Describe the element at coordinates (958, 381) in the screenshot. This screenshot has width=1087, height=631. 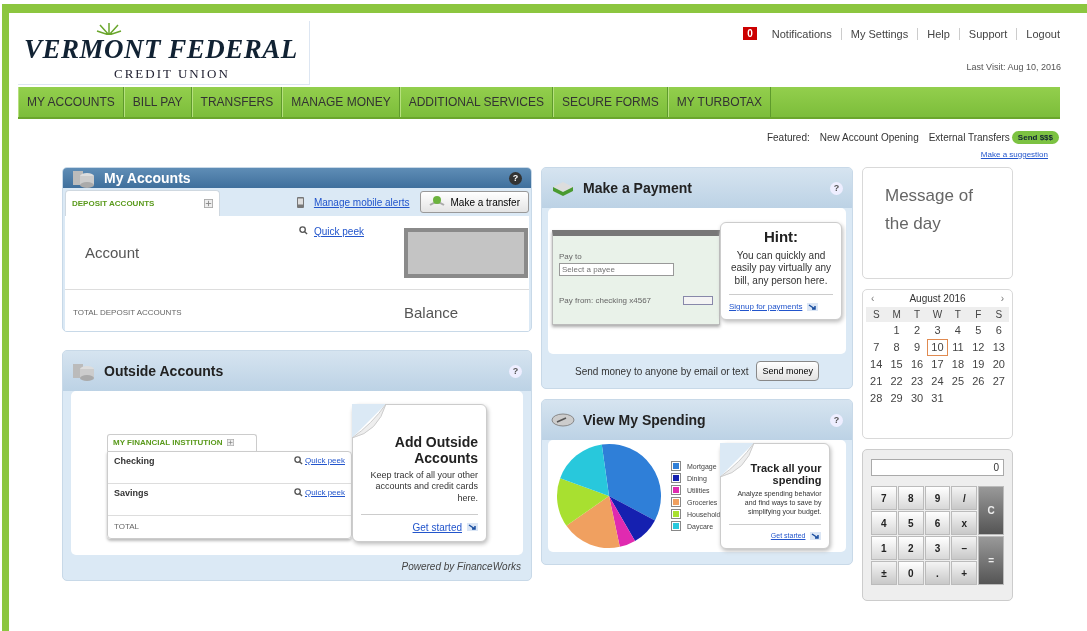
I see `calendar-day: 25` at that location.